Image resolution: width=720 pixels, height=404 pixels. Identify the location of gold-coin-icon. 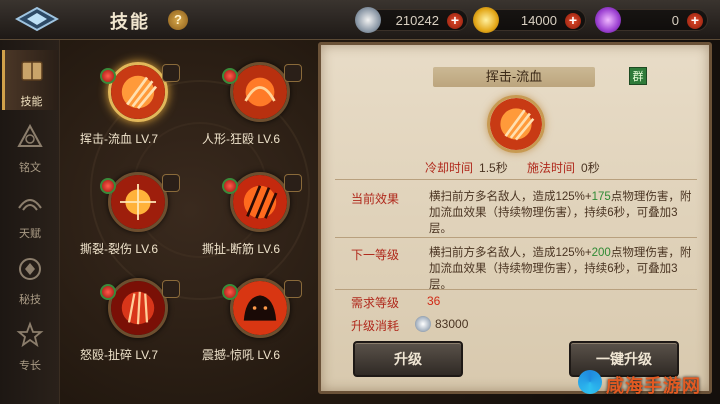
(486, 20).